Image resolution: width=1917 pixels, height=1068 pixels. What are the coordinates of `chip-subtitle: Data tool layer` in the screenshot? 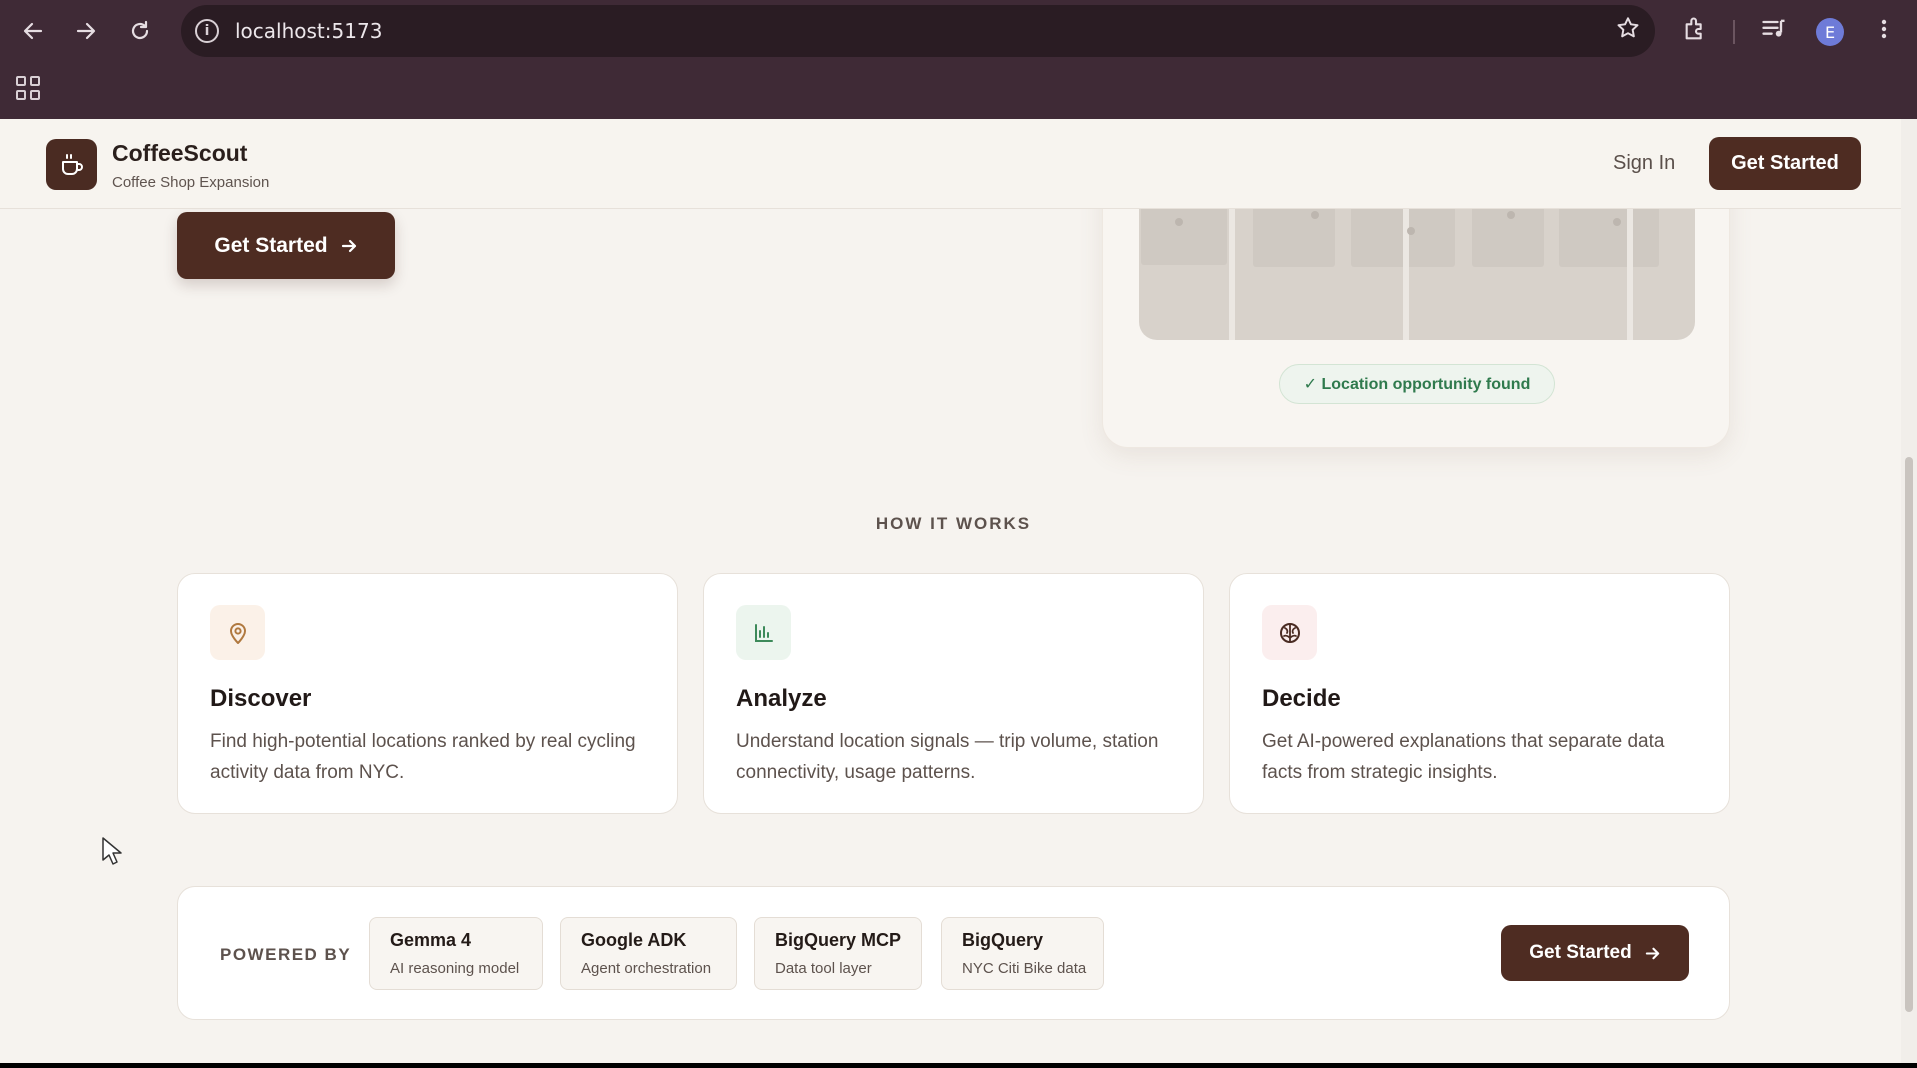 It's located at (823, 968).